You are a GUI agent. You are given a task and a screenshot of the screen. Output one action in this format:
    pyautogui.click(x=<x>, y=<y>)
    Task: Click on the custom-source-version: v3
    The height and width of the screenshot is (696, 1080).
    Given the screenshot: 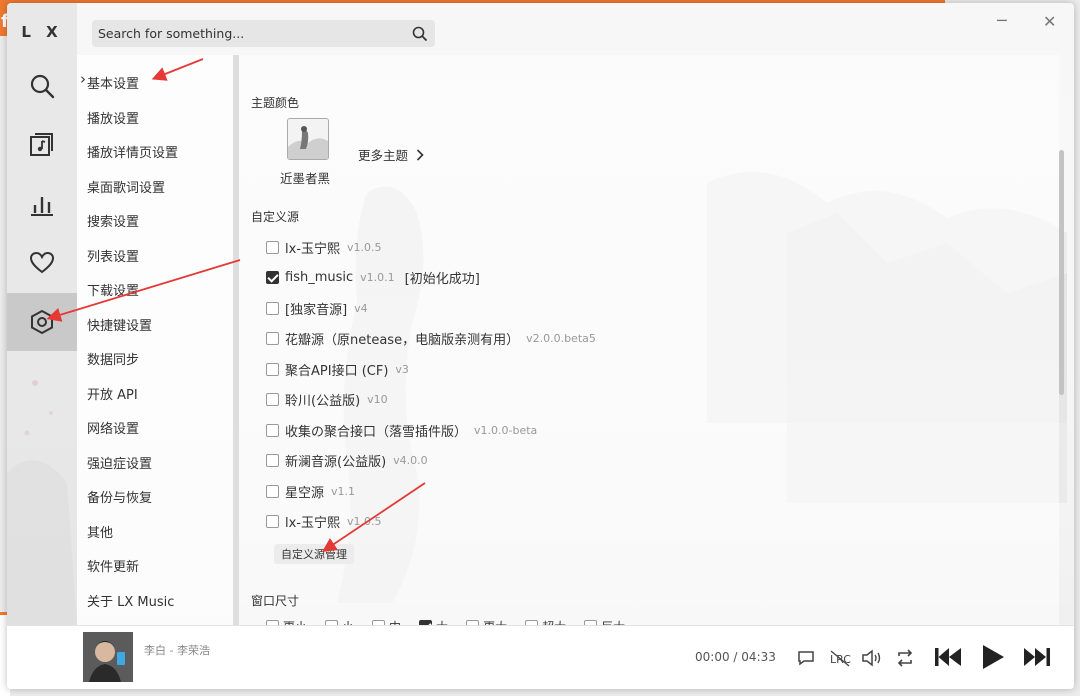 What is the action you would take?
    pyautogui.click(x=402, y=369)
    